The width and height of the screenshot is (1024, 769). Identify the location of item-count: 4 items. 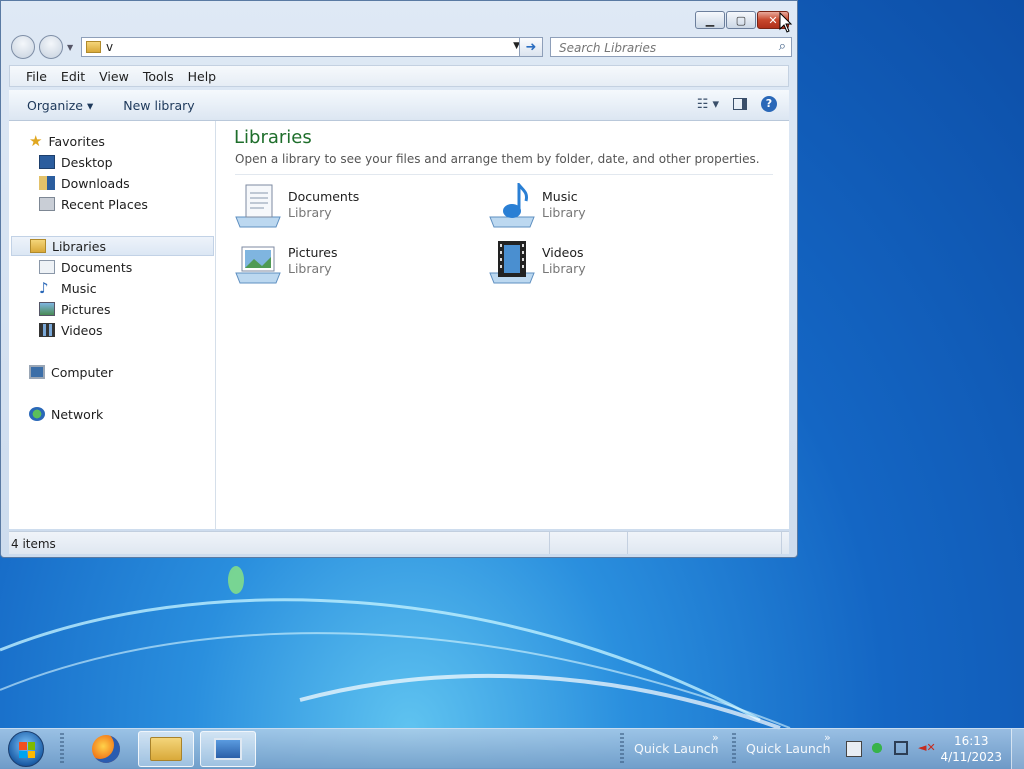
(33, 544).